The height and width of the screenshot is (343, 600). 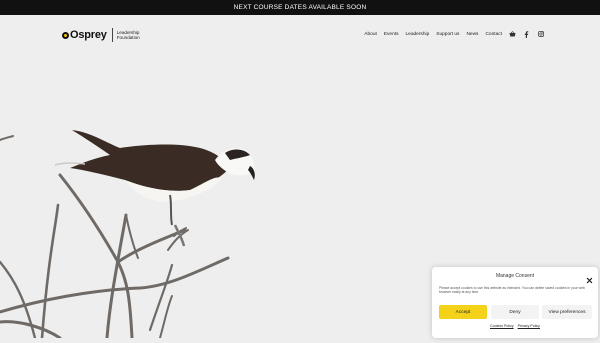 What do you see at coordinates (526, 34) in the screenshot?
I see `facebook-icon` at bounding box center [526, 34].